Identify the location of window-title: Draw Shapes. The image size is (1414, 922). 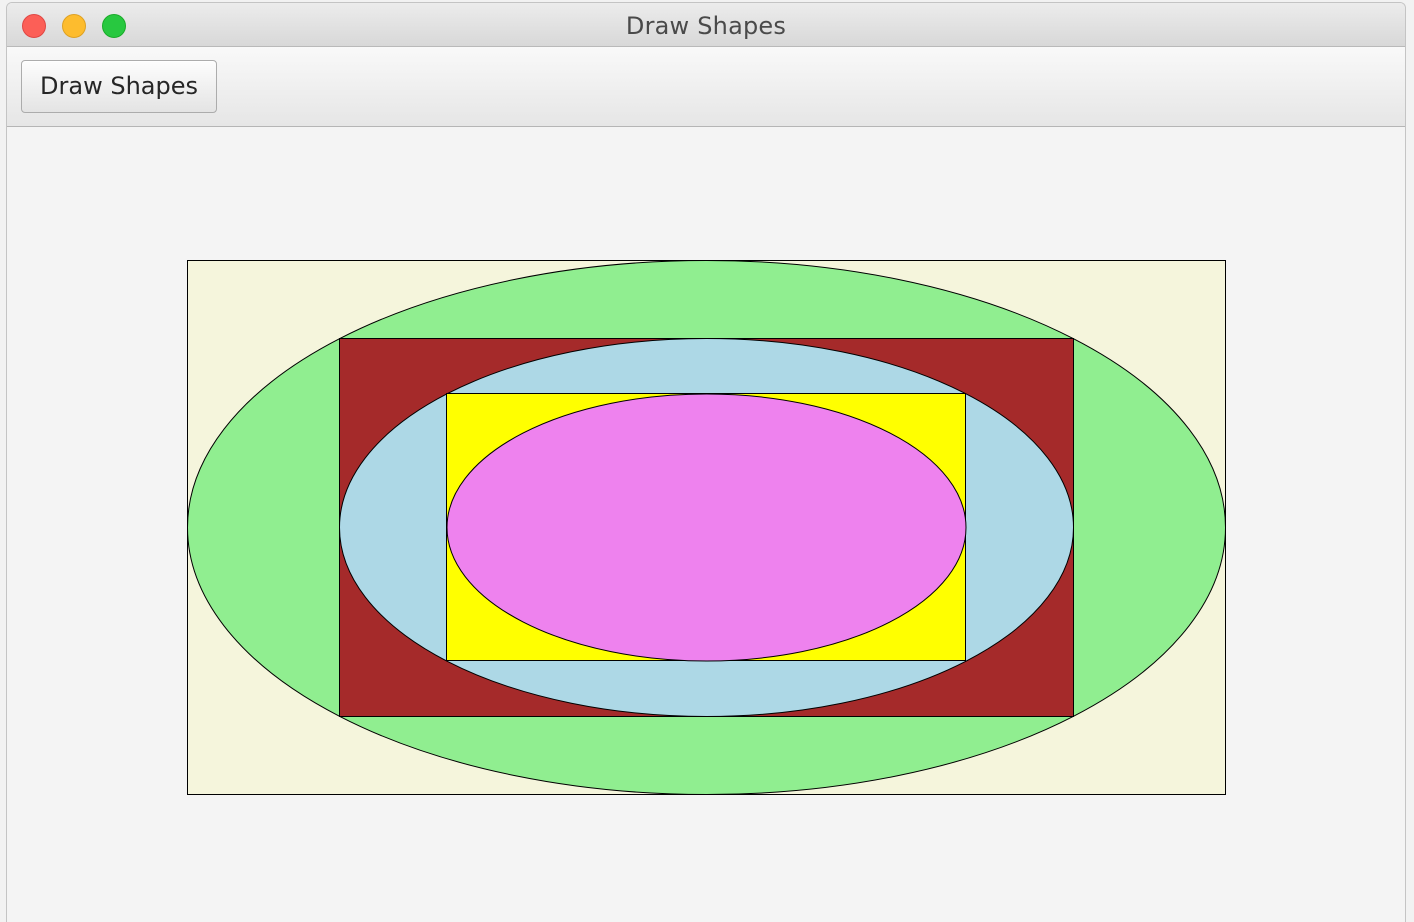
(706, 26).